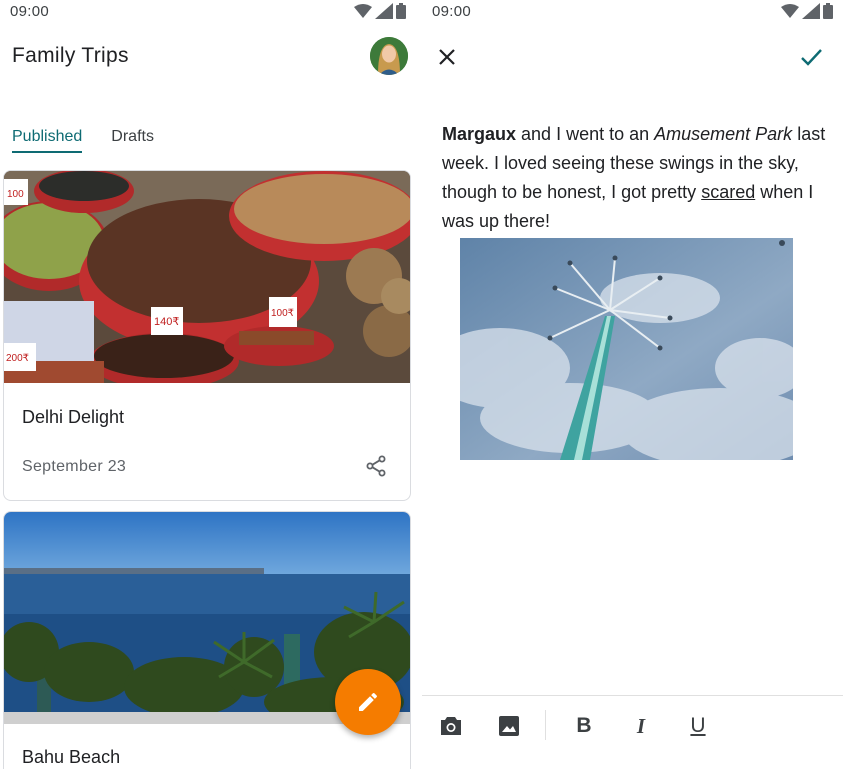 The height and width of the screenshot is (769, 843). What do you see at coordinates (447, 57) in the screenshot?
I see `close-icon` at bounding box center [447, 57].